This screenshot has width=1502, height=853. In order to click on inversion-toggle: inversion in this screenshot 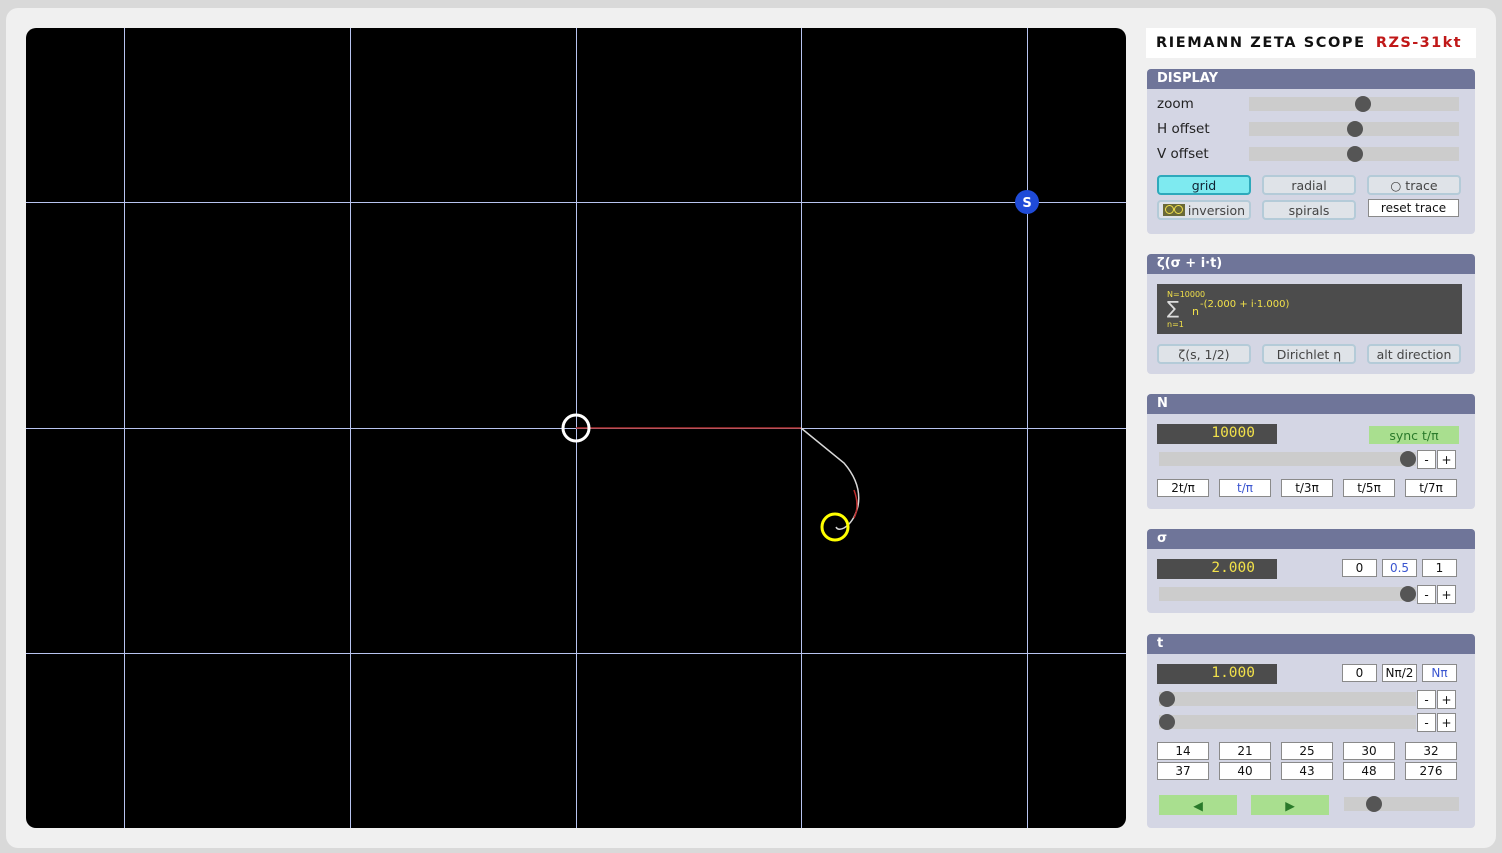, I will do `click(1204, 210)`.